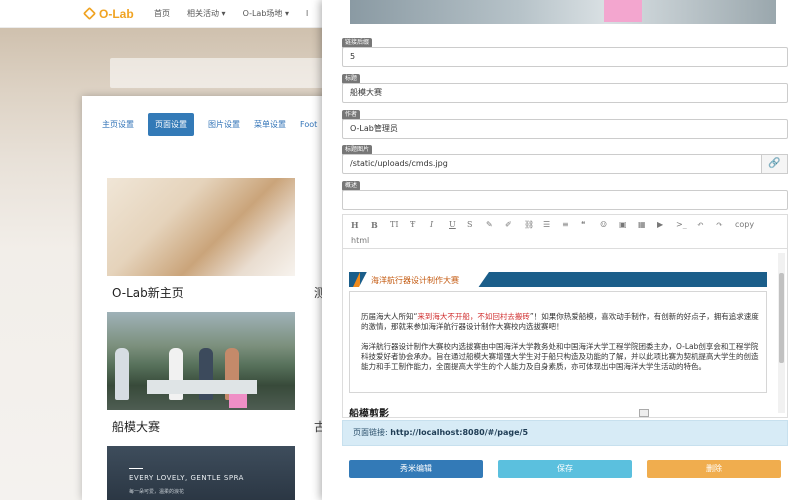 The width and height of the screenshot is (808, 500). Describe the element at coordinates (623, 224) in the screenshot. I see `image-icon: ▣` at that location.